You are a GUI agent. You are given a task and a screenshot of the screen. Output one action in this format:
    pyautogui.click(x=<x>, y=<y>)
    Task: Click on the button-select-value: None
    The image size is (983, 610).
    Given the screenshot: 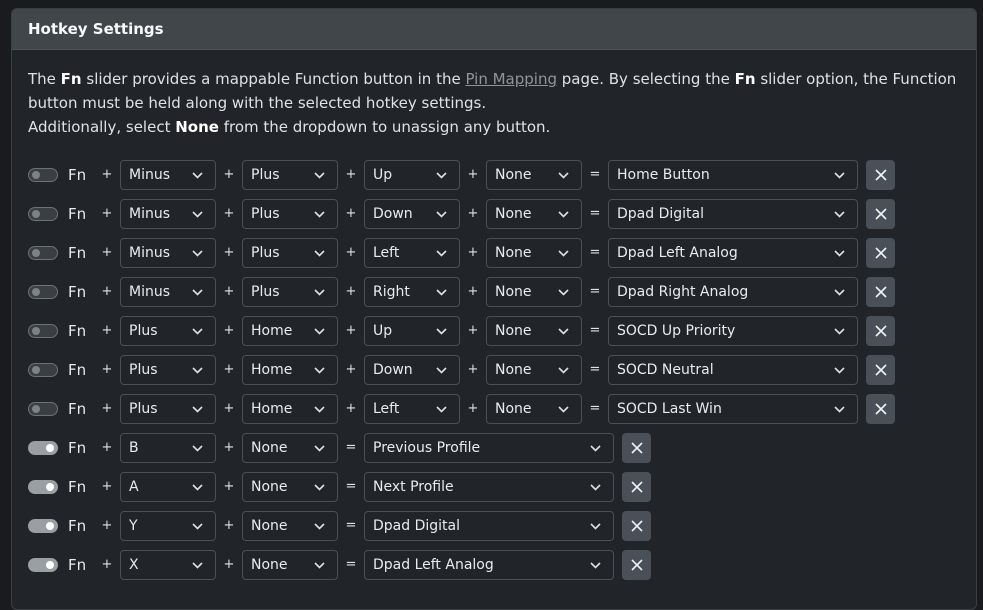 What is the action you would take?
    pyautogui.click(x=513, y=291)
    